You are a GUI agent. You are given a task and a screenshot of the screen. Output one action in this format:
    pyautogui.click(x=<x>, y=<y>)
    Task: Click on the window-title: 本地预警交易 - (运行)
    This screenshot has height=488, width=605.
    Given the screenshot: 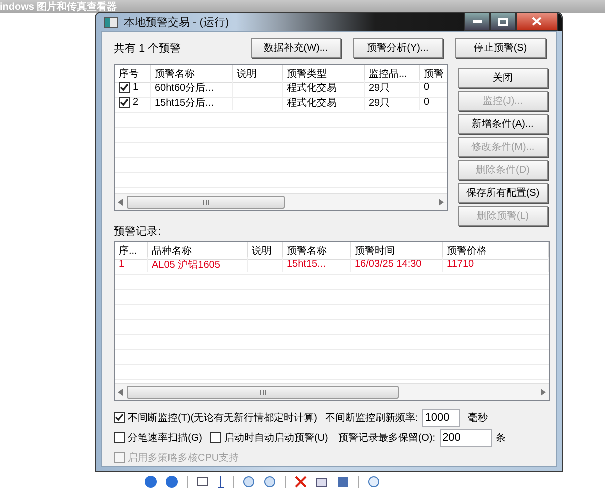 What is the action you would take?
    pyautogui.click(x=177, y=23)
    